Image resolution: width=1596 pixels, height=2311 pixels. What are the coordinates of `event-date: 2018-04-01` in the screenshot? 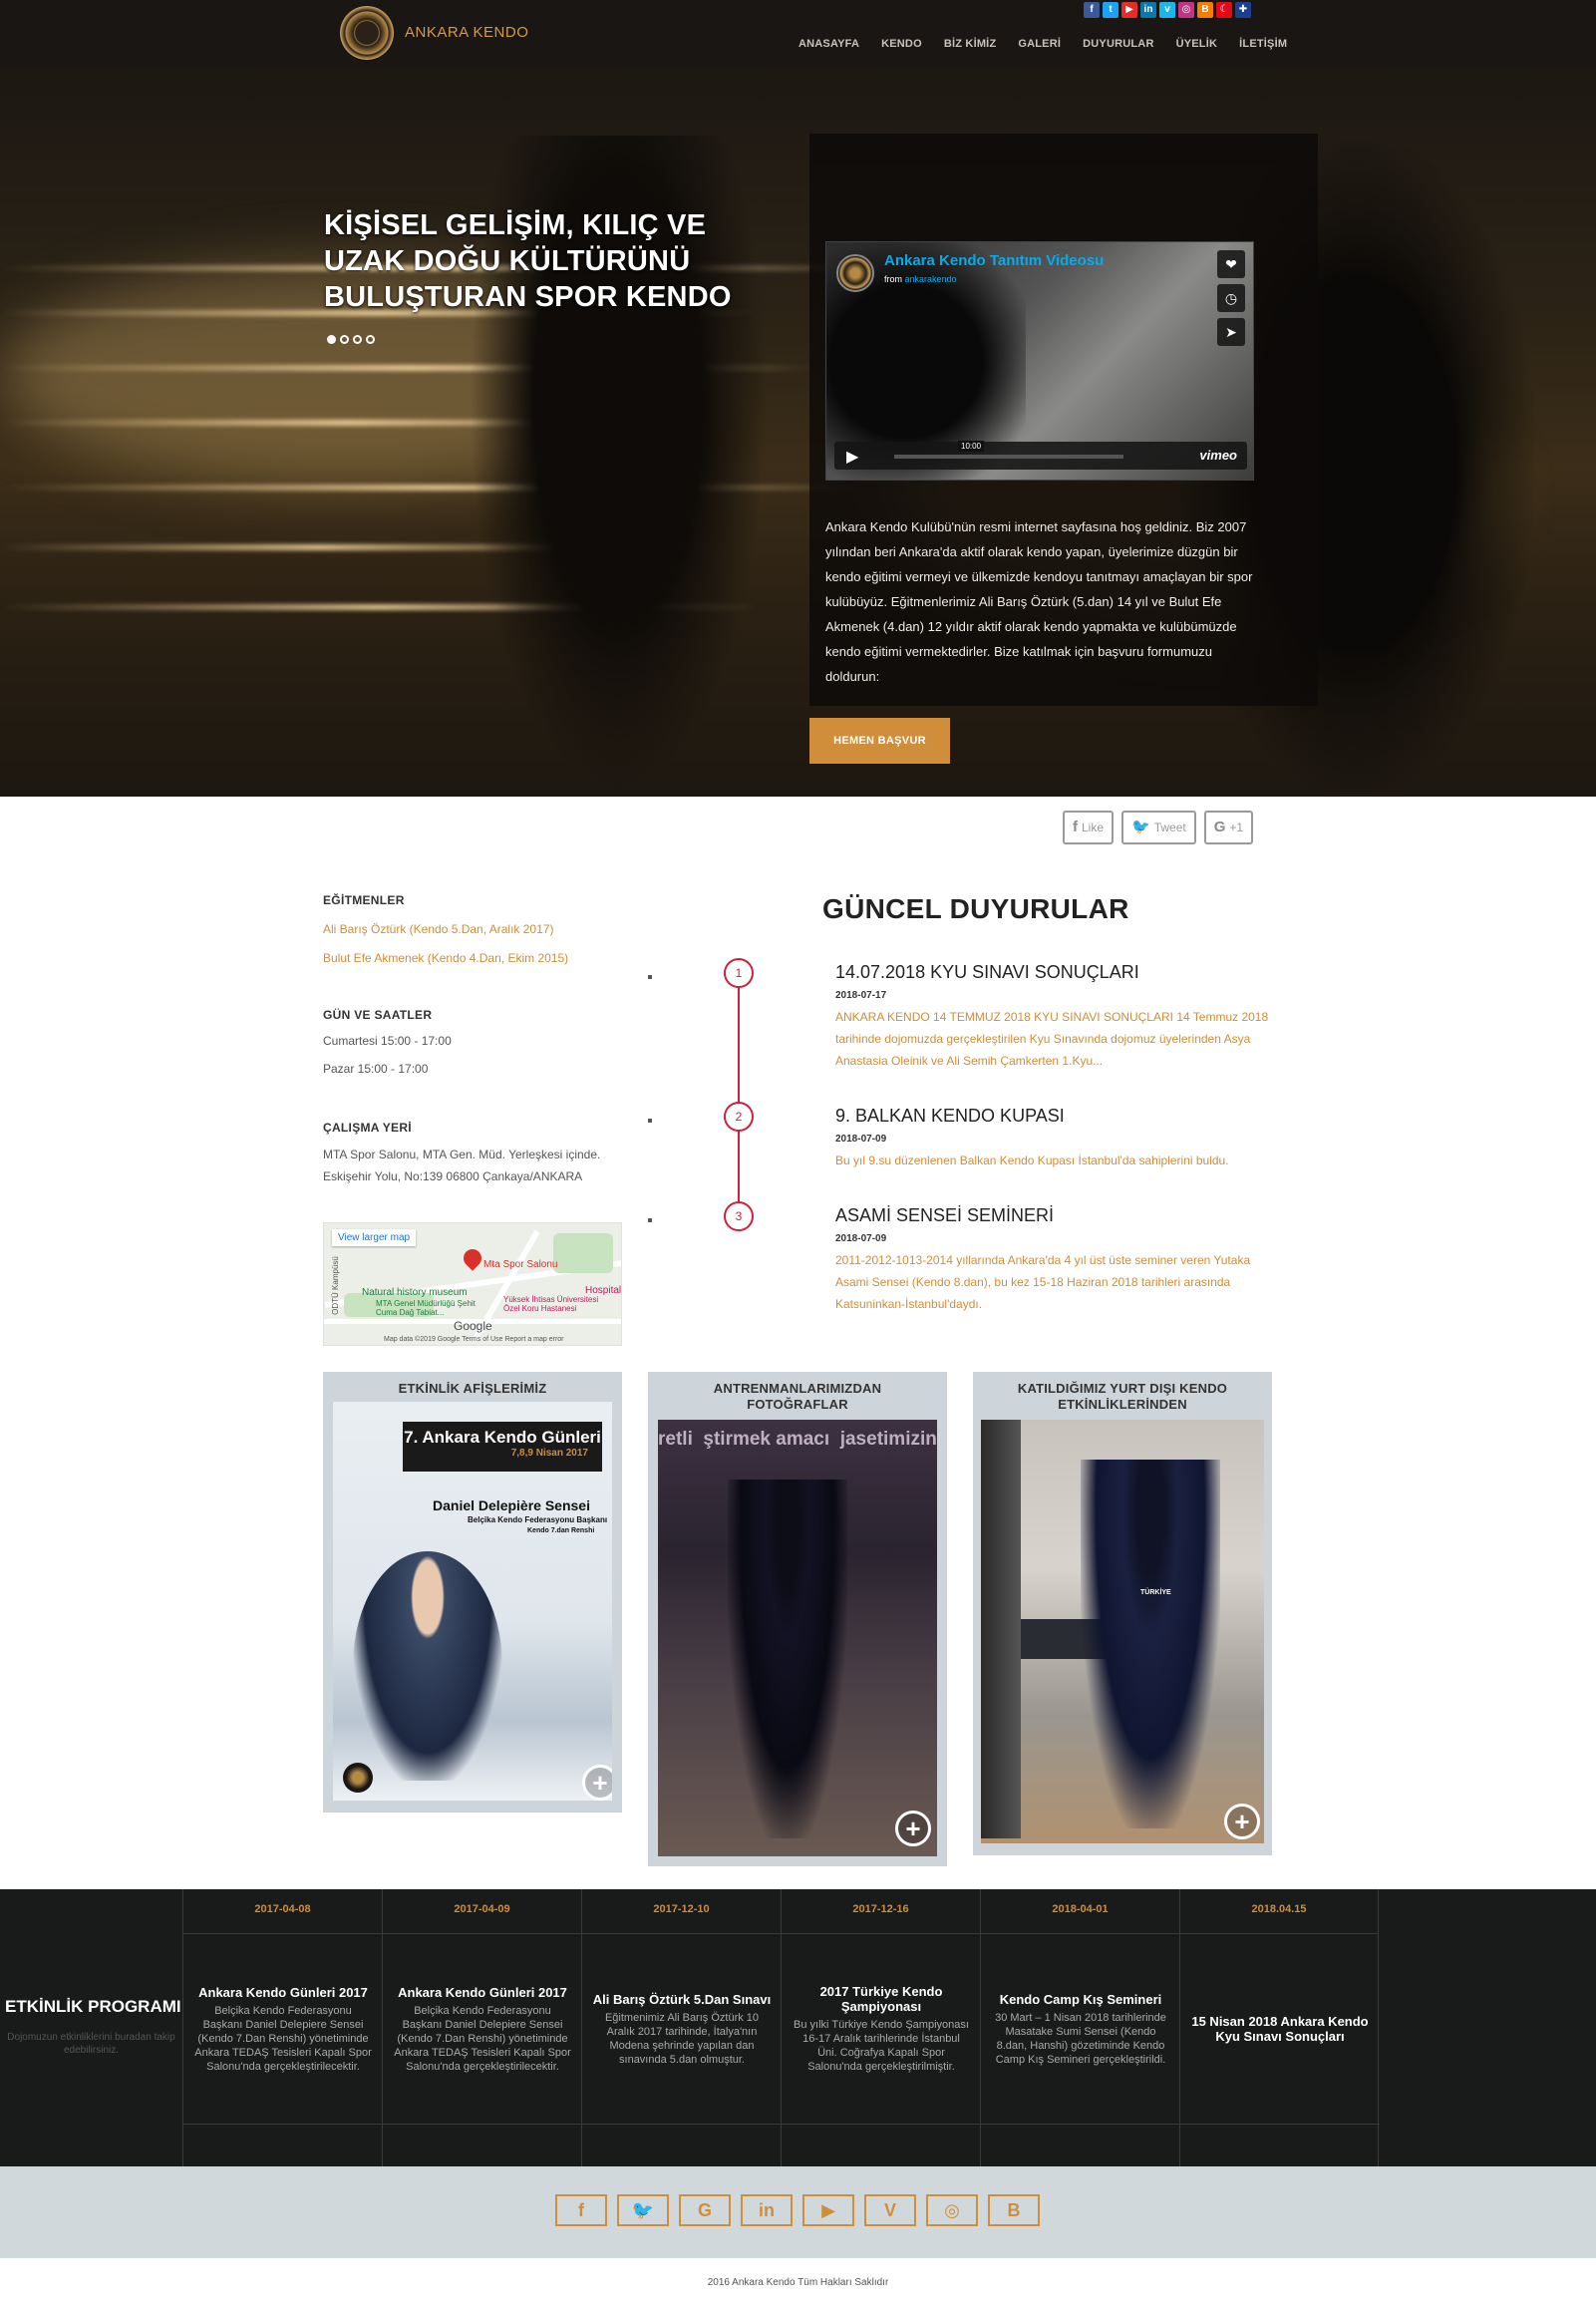 It's located at (1080, 1912).